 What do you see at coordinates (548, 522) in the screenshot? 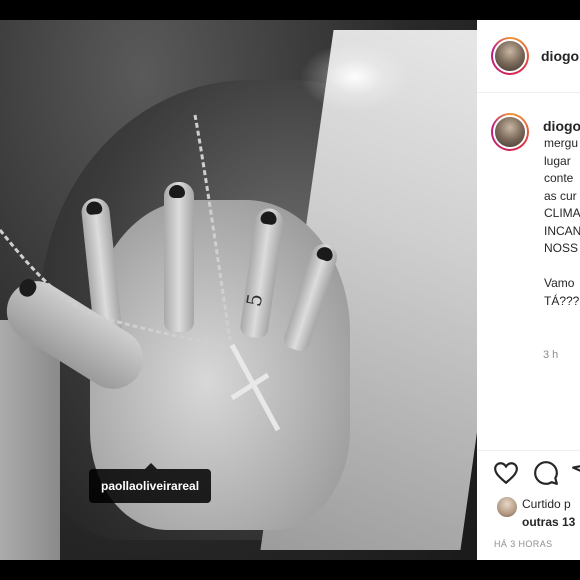
I see `liked-by-count: outras 13` at bounding box center [548, 522].